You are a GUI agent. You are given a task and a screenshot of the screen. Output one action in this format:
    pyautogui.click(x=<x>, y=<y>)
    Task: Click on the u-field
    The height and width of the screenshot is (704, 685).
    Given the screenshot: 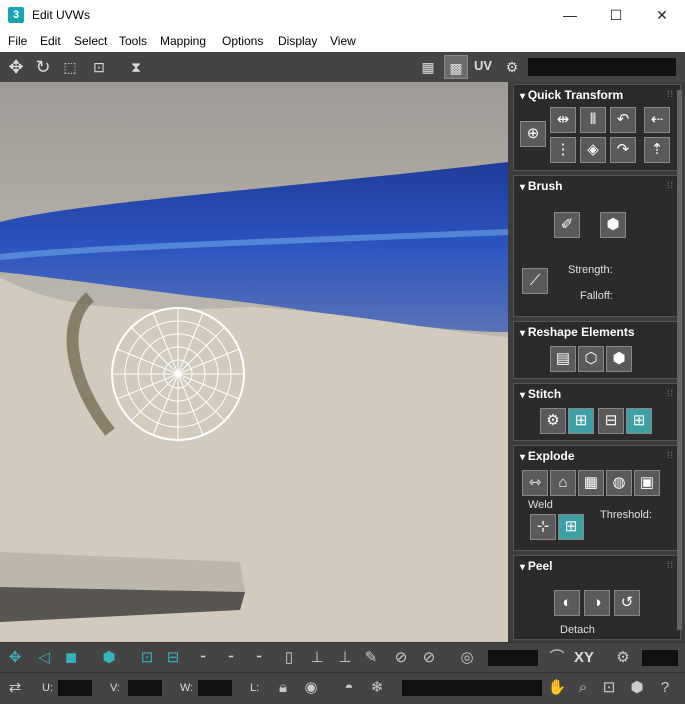 What is the action you would take?
    pyautogui.click(x=75, y=688)
    